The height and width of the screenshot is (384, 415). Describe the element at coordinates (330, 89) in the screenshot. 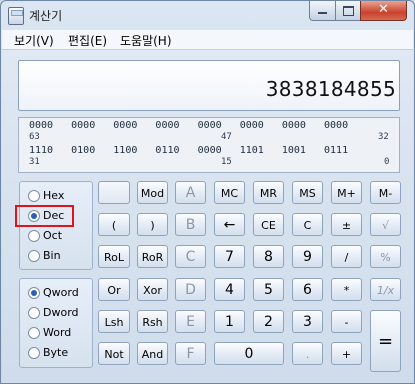

I see `display-value: 3838184855` at that location.